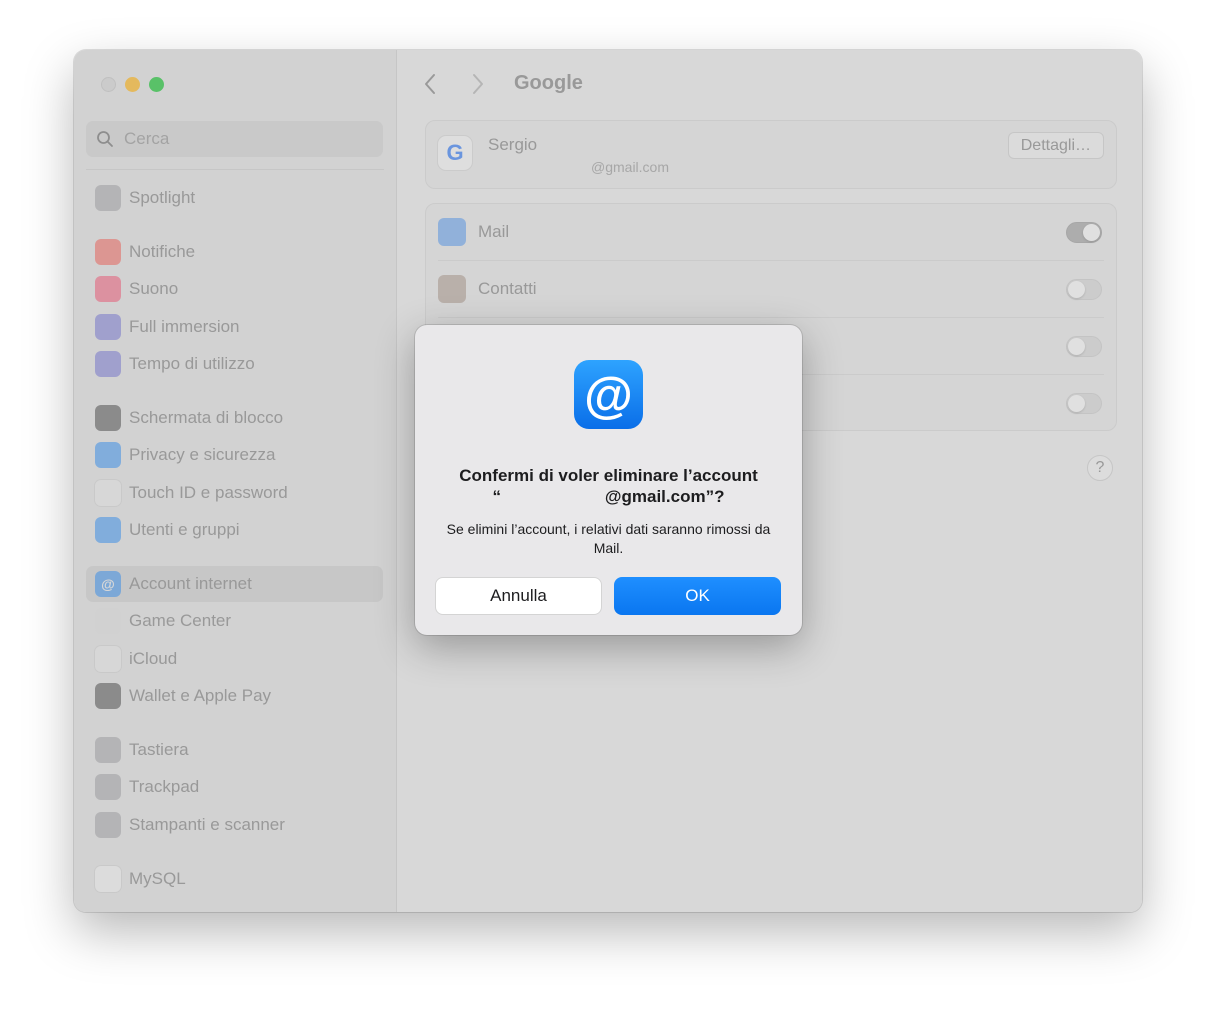  Describe the element at coordinates (697, 596) in the screenshot. I see `ok-button: OK` at that location.